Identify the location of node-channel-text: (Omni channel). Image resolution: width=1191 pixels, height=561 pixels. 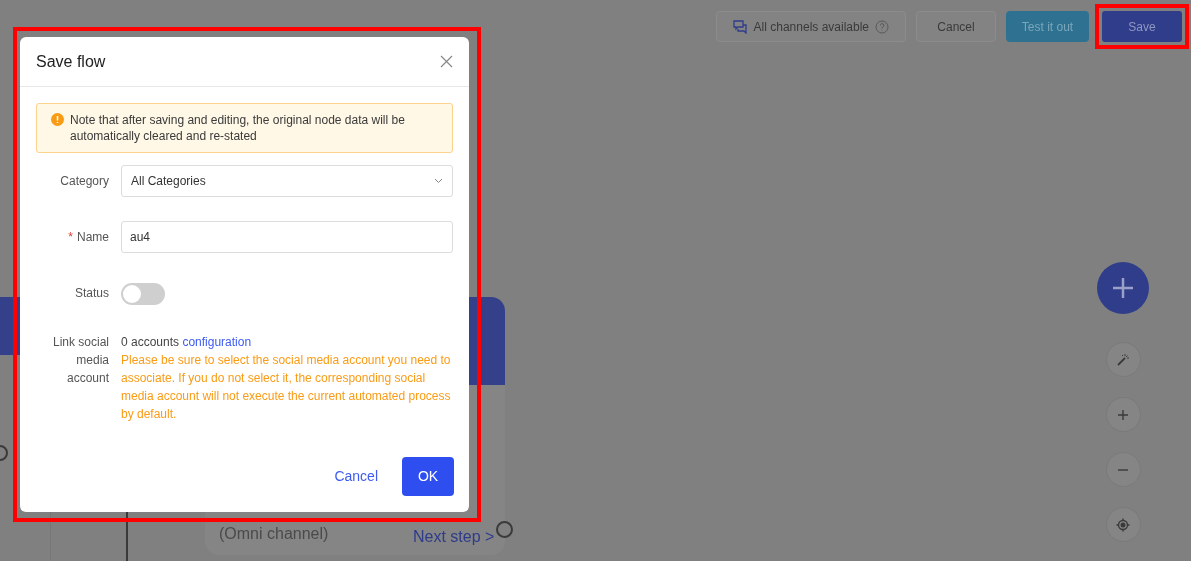
(274, 534).